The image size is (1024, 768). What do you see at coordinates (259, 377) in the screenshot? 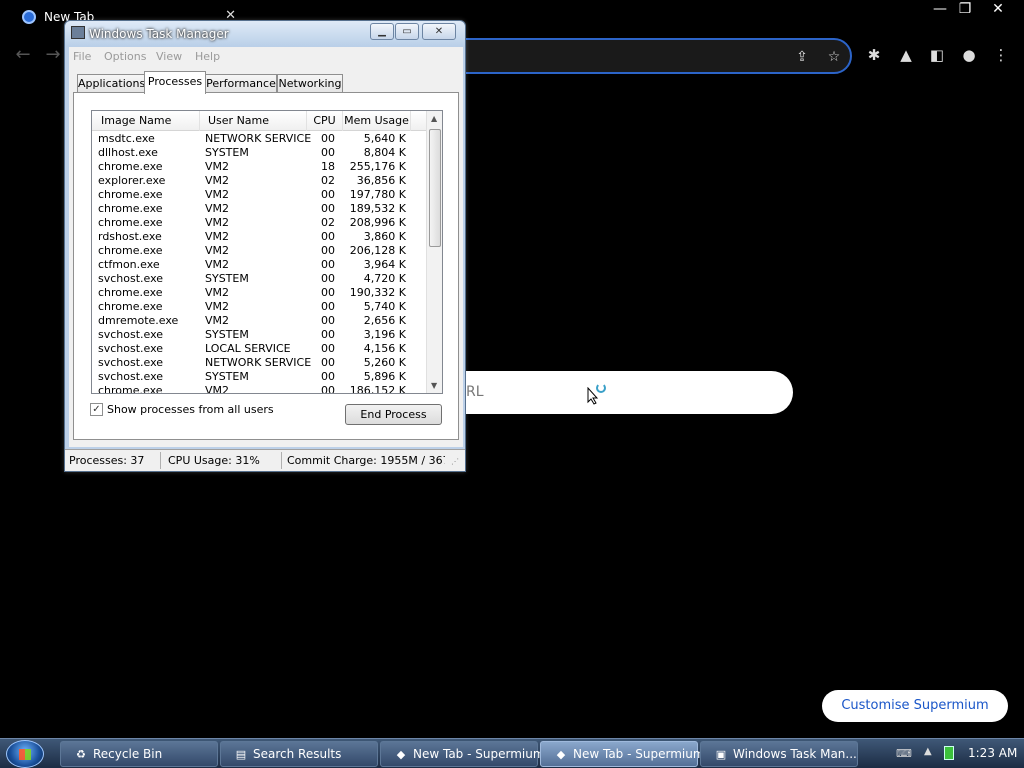
I see `process-row: svchost.exe SYSTEM 00 5,896 K` at bounding box center [259, 377].